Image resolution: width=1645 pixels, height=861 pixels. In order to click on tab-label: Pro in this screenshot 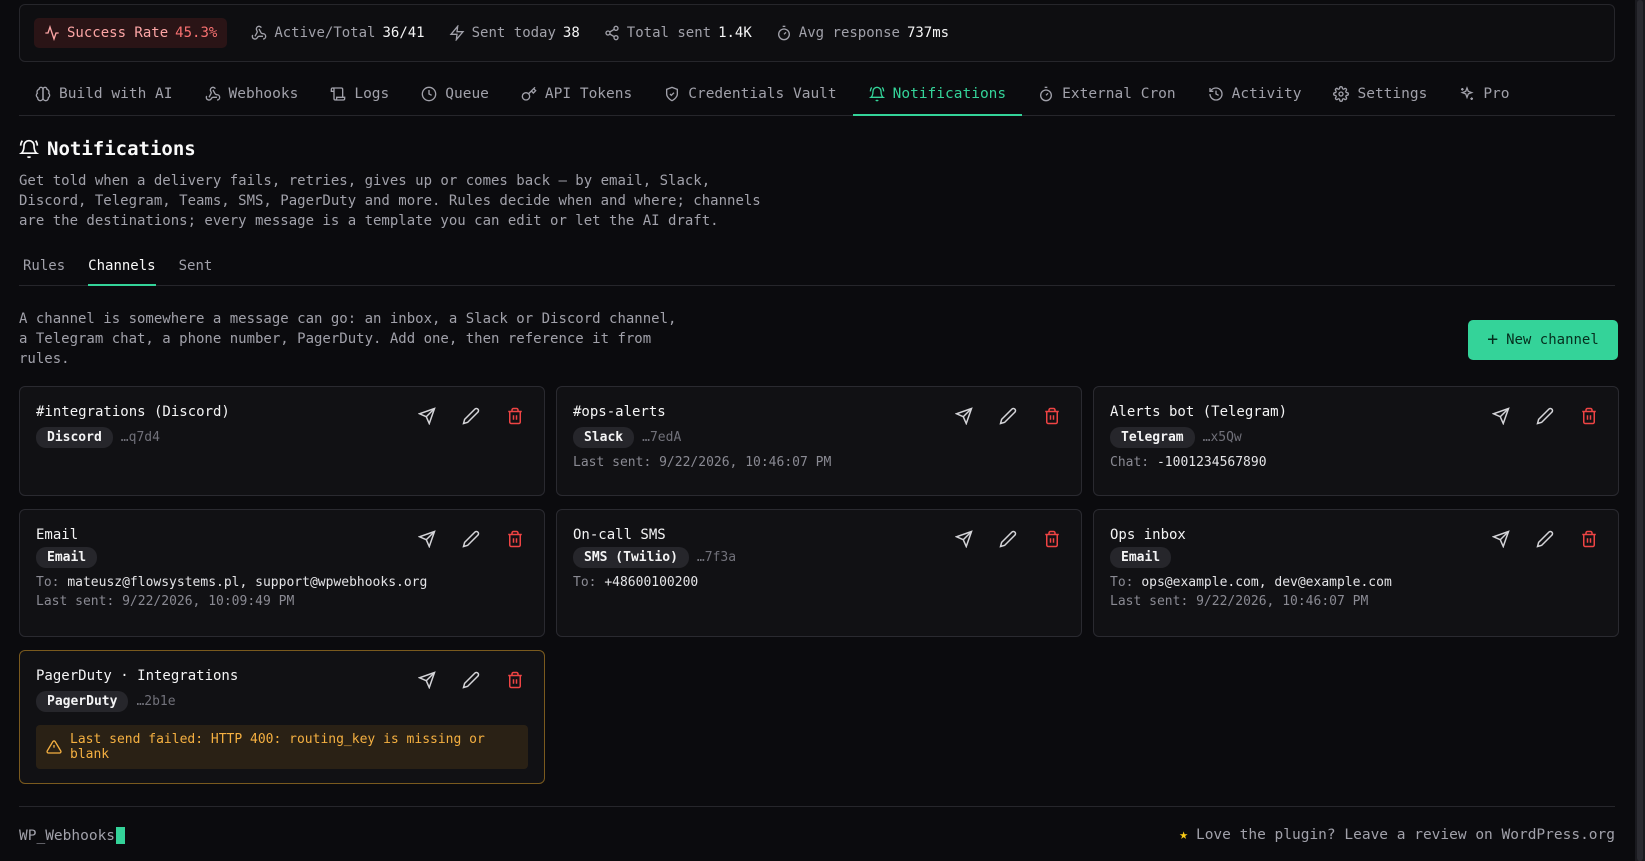, I will do `click(1496, 94)`.